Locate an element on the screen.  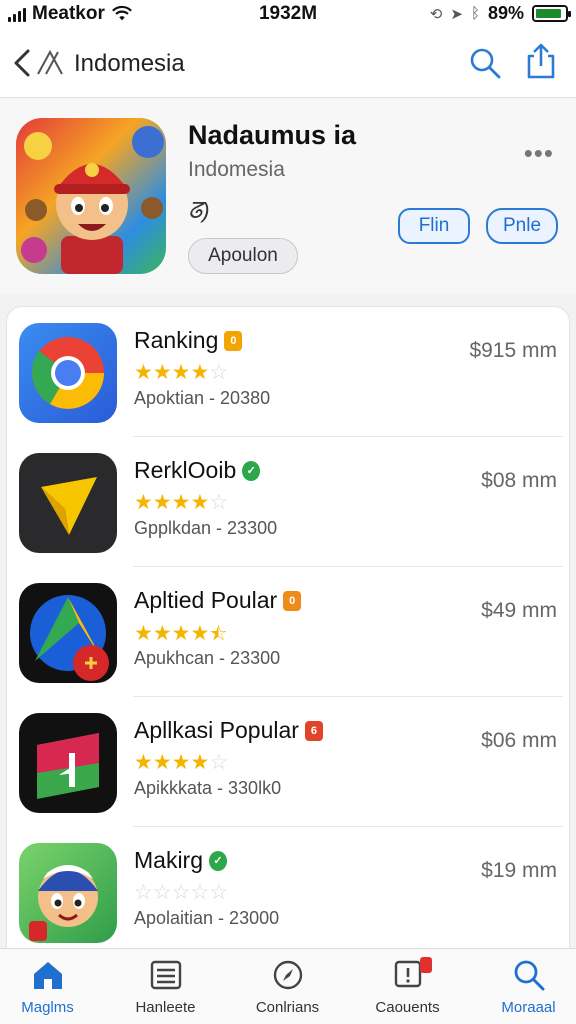
battery-icon is located at coordinates (551, 13).